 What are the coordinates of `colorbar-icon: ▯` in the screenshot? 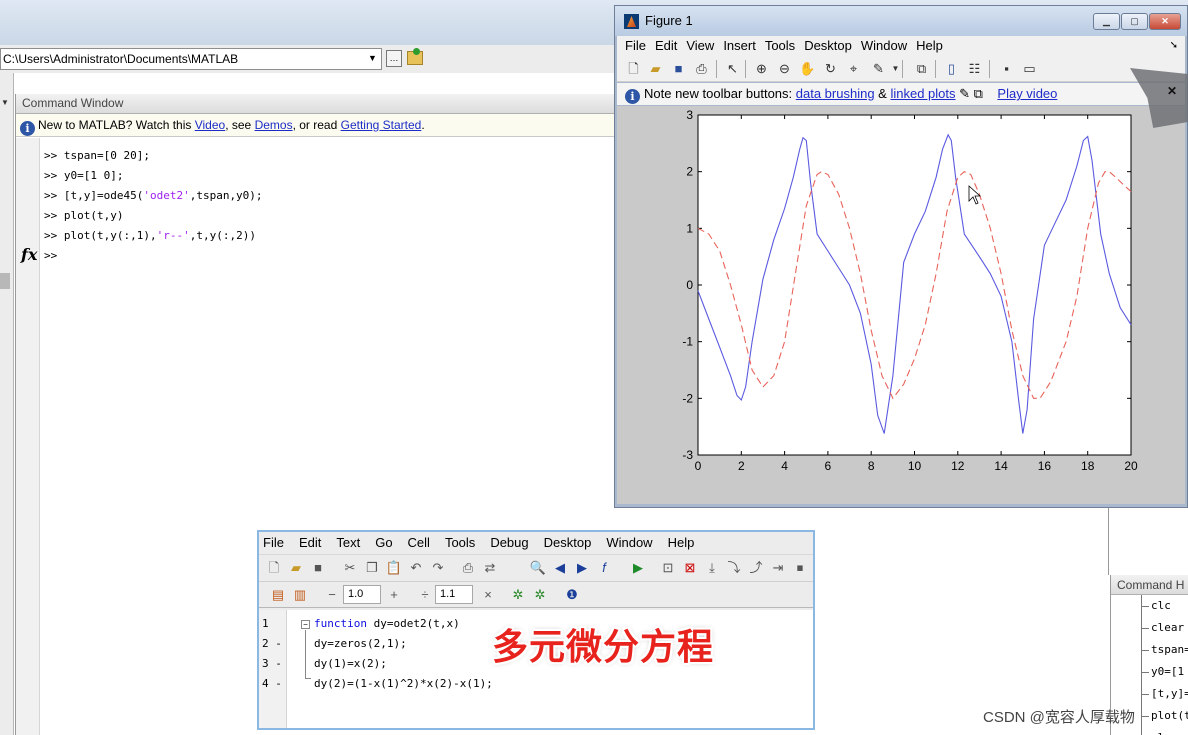 It's located at (951, 68).